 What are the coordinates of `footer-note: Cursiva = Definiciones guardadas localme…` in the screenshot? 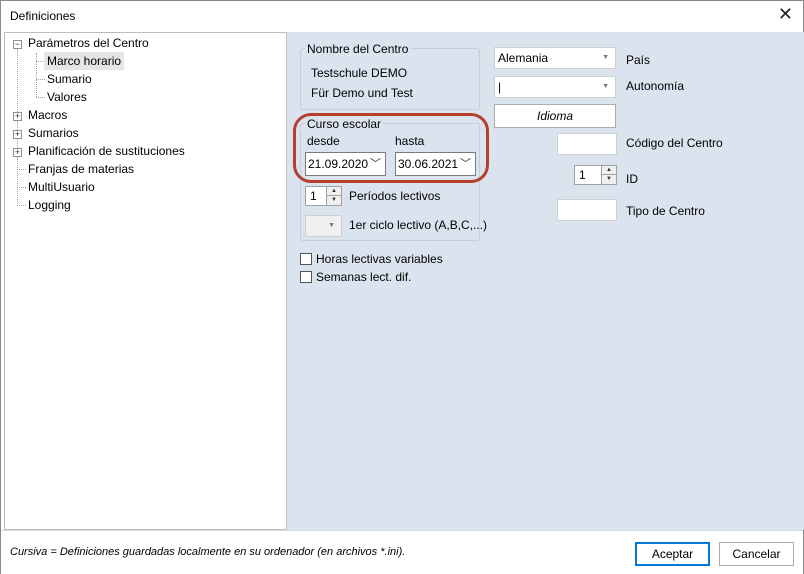 It's located at (208, 552).